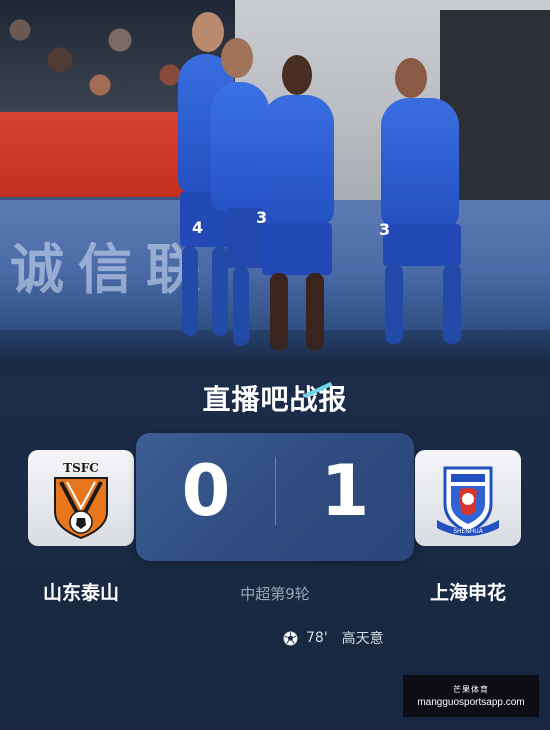 Image resolution: width=550 pixels, height=730 pixels. Describe the element at coordinates (471, 696) in the screenshot. I see `watermark: 芒果体育 mangguosportsapp.com` at that location.